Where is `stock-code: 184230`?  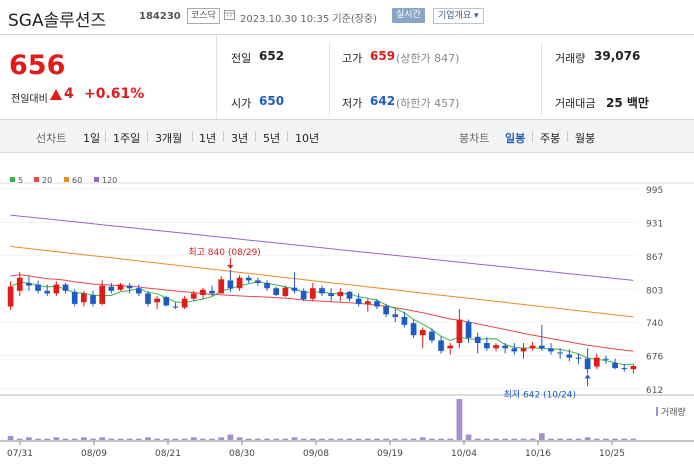
stock-code: 184230 is located at coordinates (160, 16).